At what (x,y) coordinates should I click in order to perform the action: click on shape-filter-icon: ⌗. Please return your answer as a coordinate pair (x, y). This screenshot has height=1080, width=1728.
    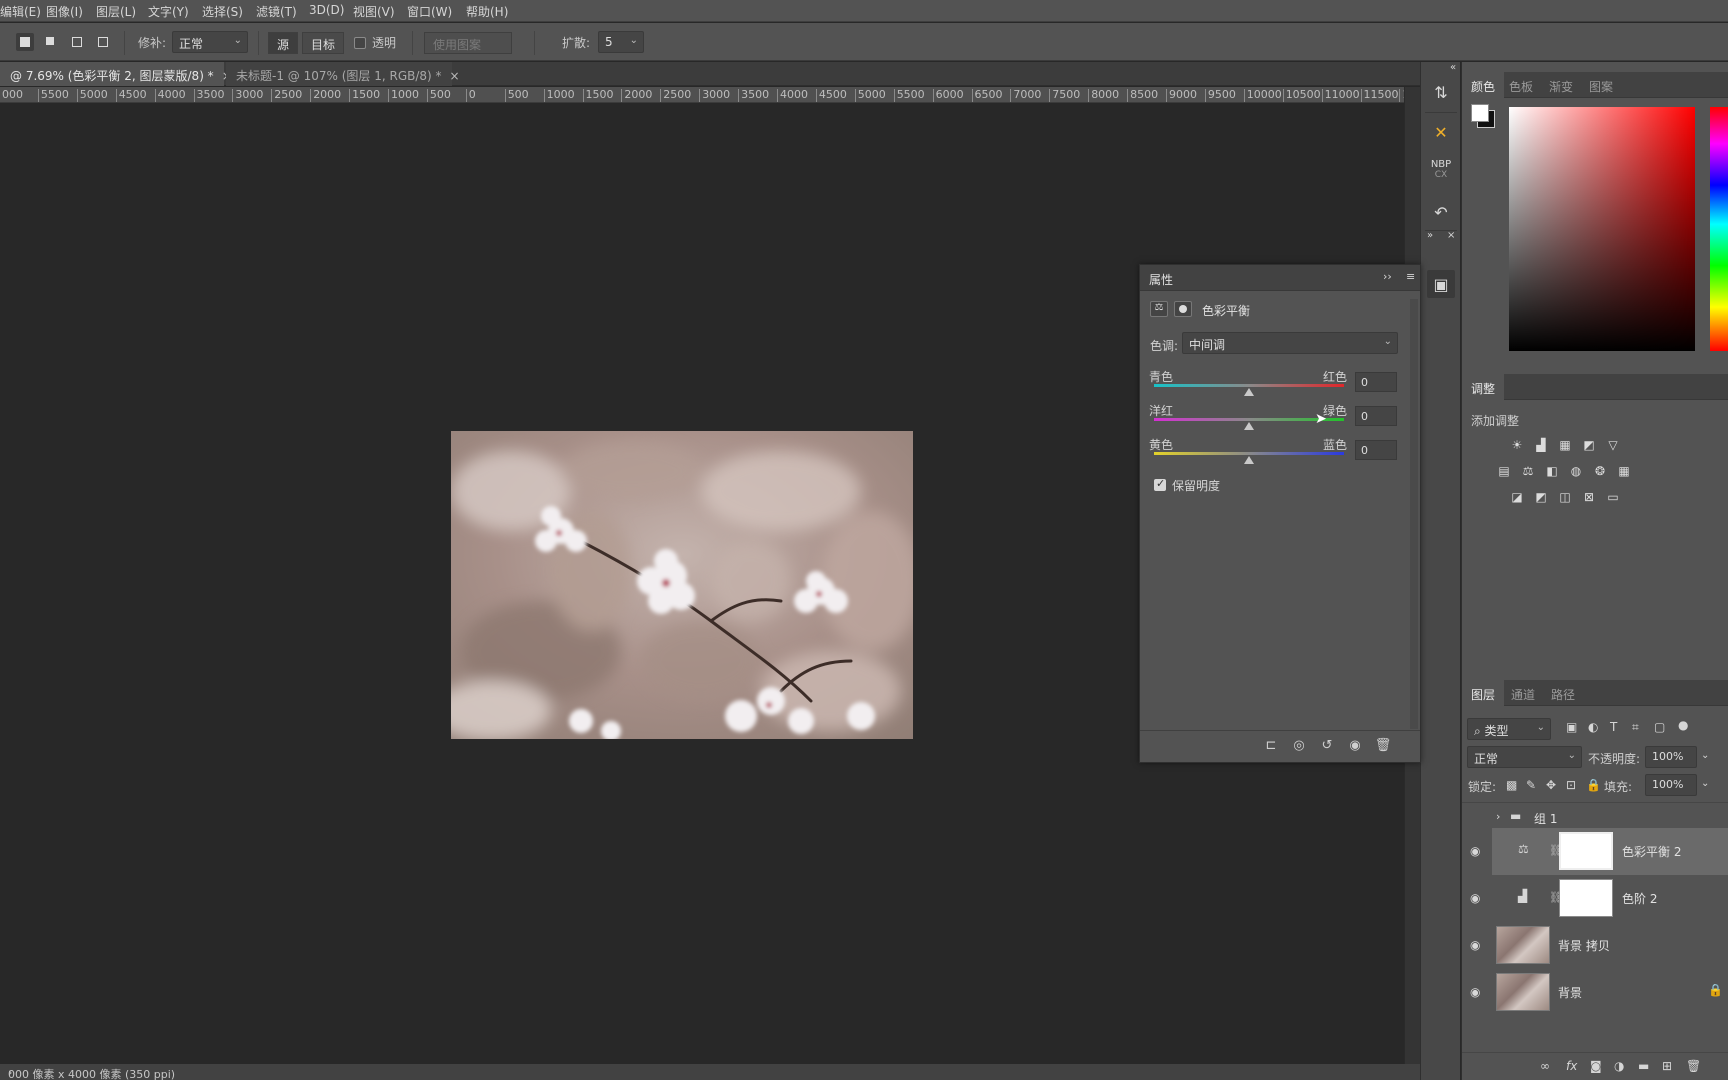
    Looking at the image, I should click on (1635, 727).